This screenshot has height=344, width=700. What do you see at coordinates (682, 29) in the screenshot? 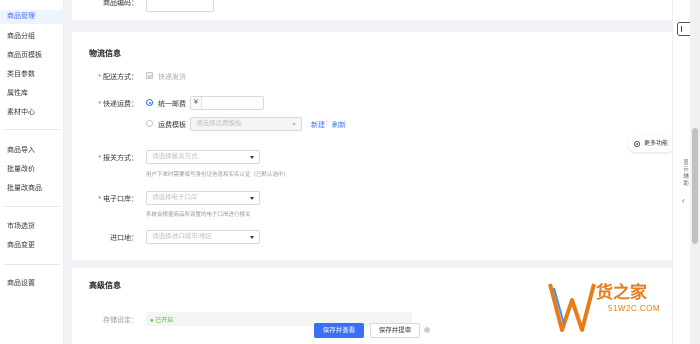
I see `bracket-left` at bounding box center [682, 29].